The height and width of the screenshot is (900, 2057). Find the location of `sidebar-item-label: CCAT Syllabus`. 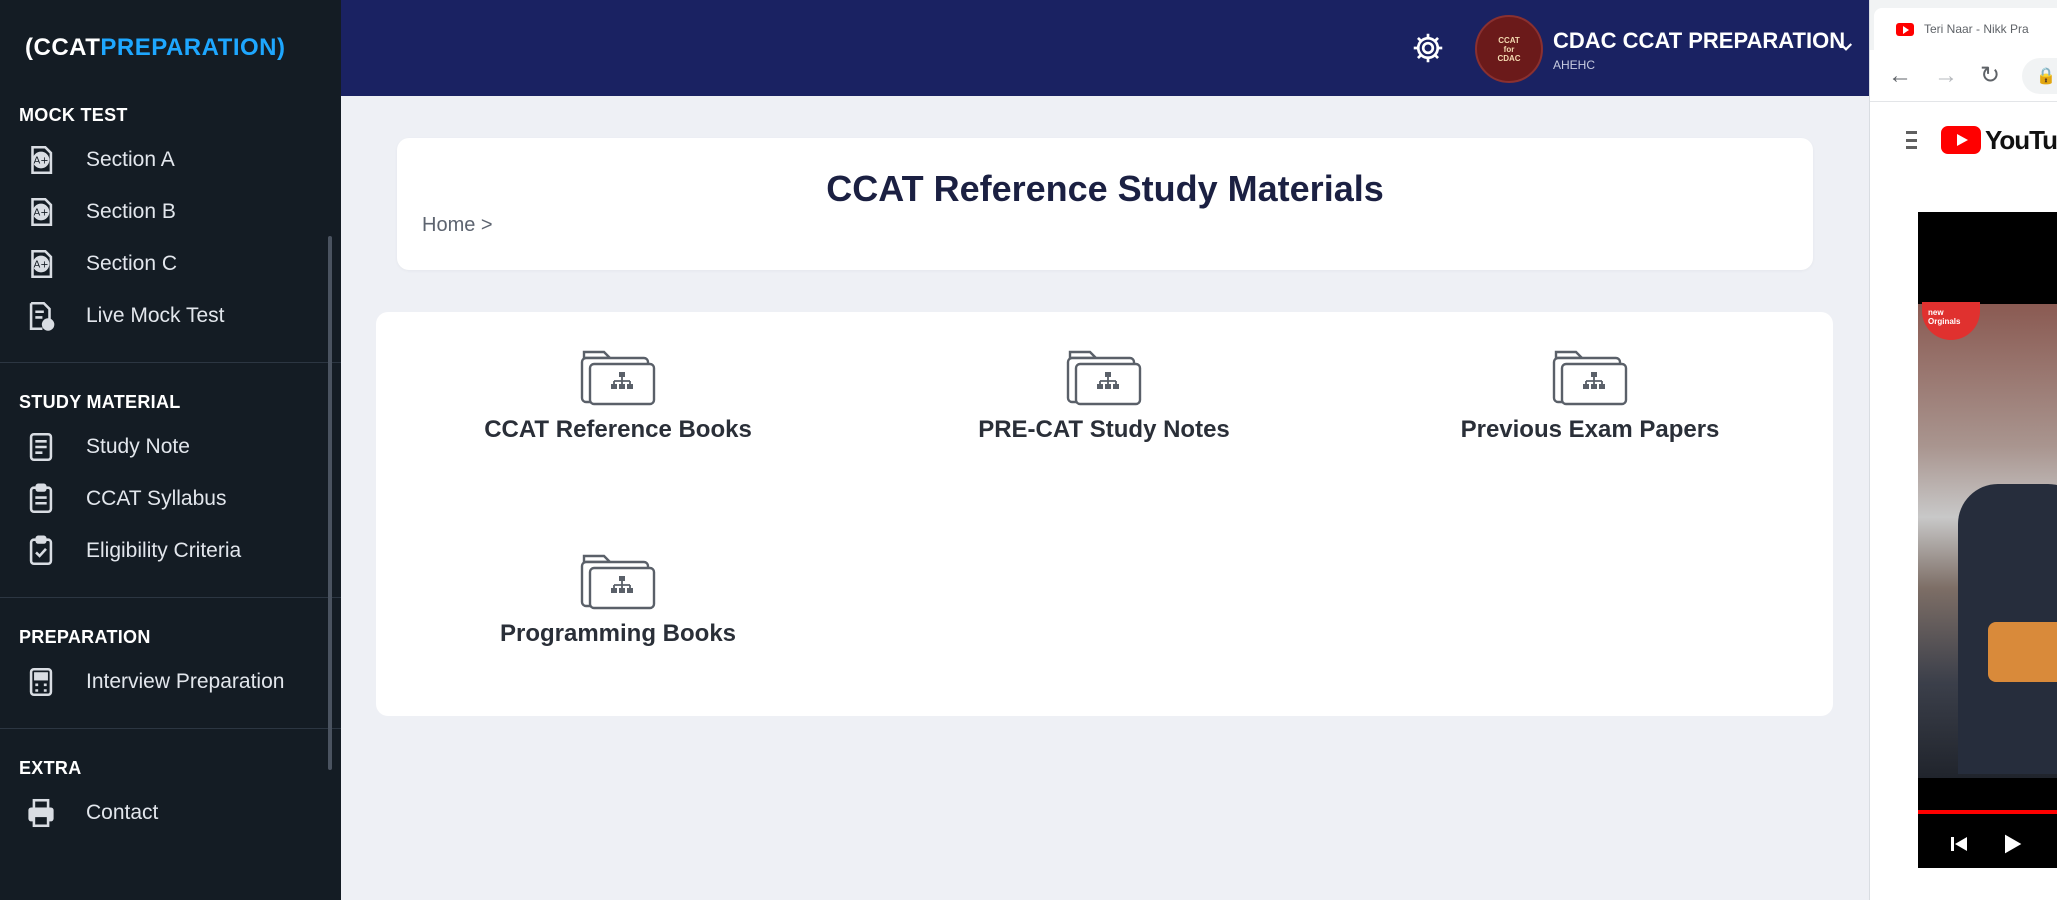

sidebar-item-label: CCAT Syllabus is located at coordinates (156, 498).